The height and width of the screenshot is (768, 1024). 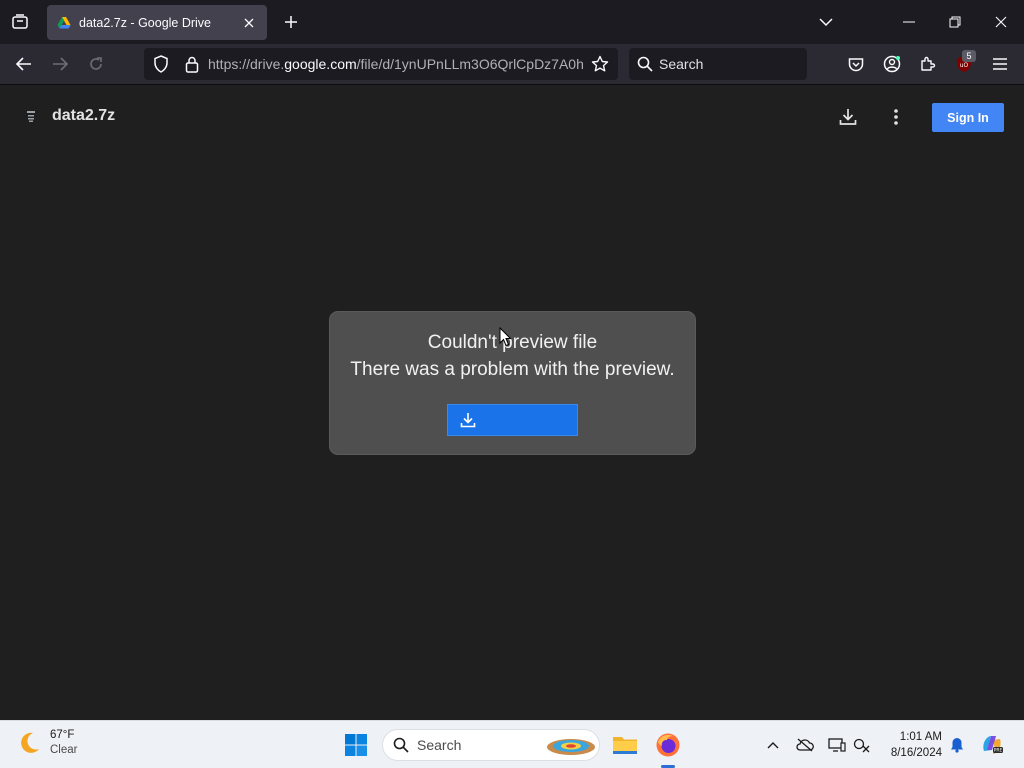 What do you see at coordinates (826, 22) in the screenshot?
I see `chevron-down-icon` at bounding box center [826, 22].